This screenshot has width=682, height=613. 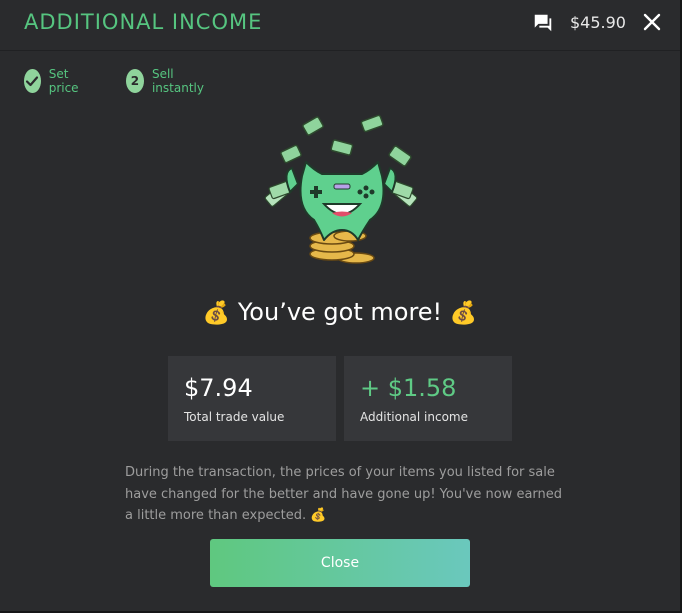 I want to click on step-set-price: Set price, so click(x=55, y=81).